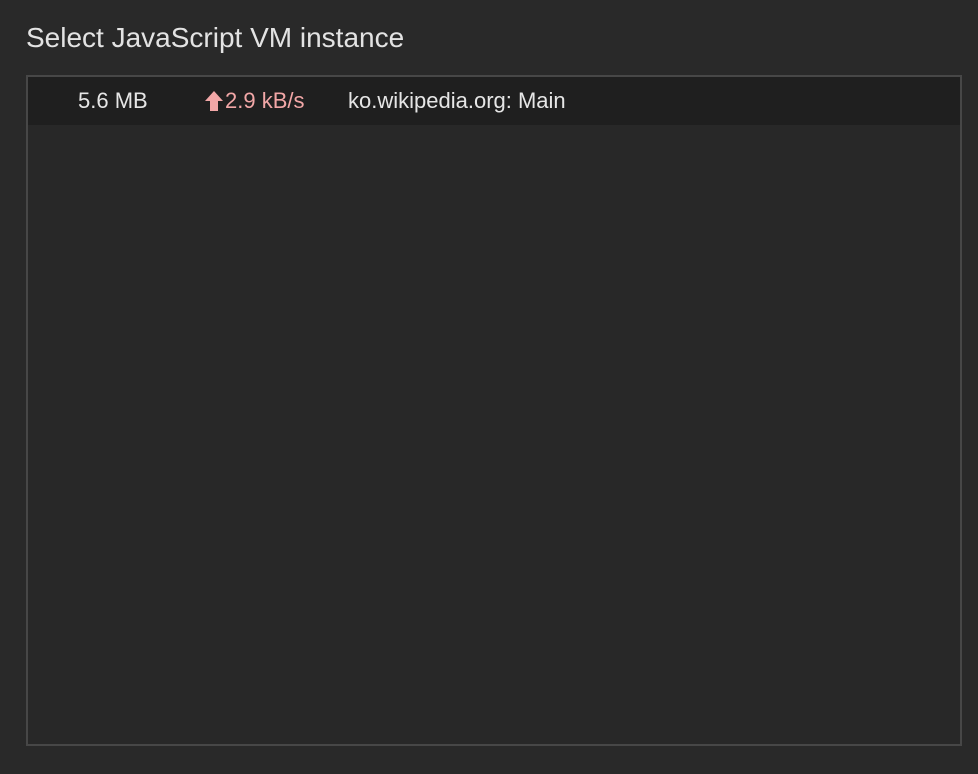  Describe the element at coordinates (457, 100) in the screenshot. I see `vm-instance-name: ko.wikipedia.org: Main` at that location.